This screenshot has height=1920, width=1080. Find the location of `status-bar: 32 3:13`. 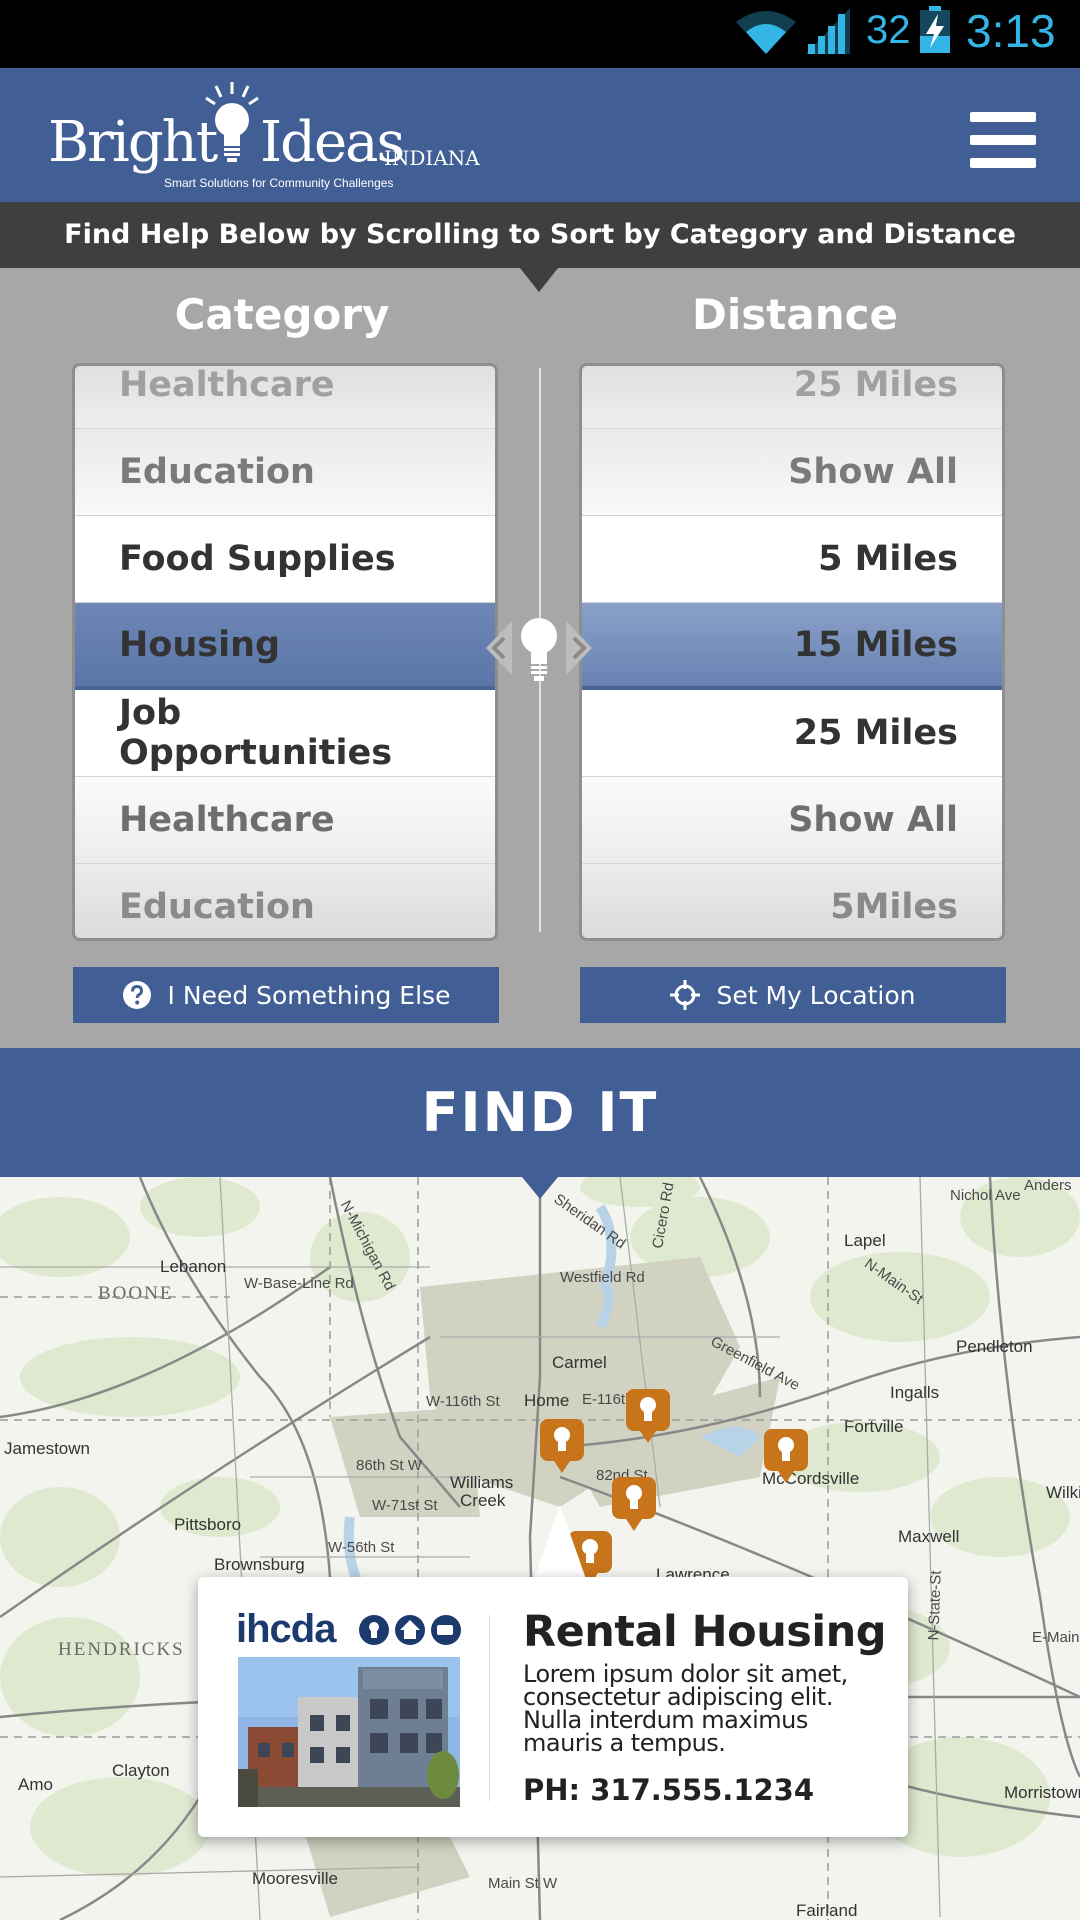

status-bar: 32 3:13 is located at coordinates (540, 34).